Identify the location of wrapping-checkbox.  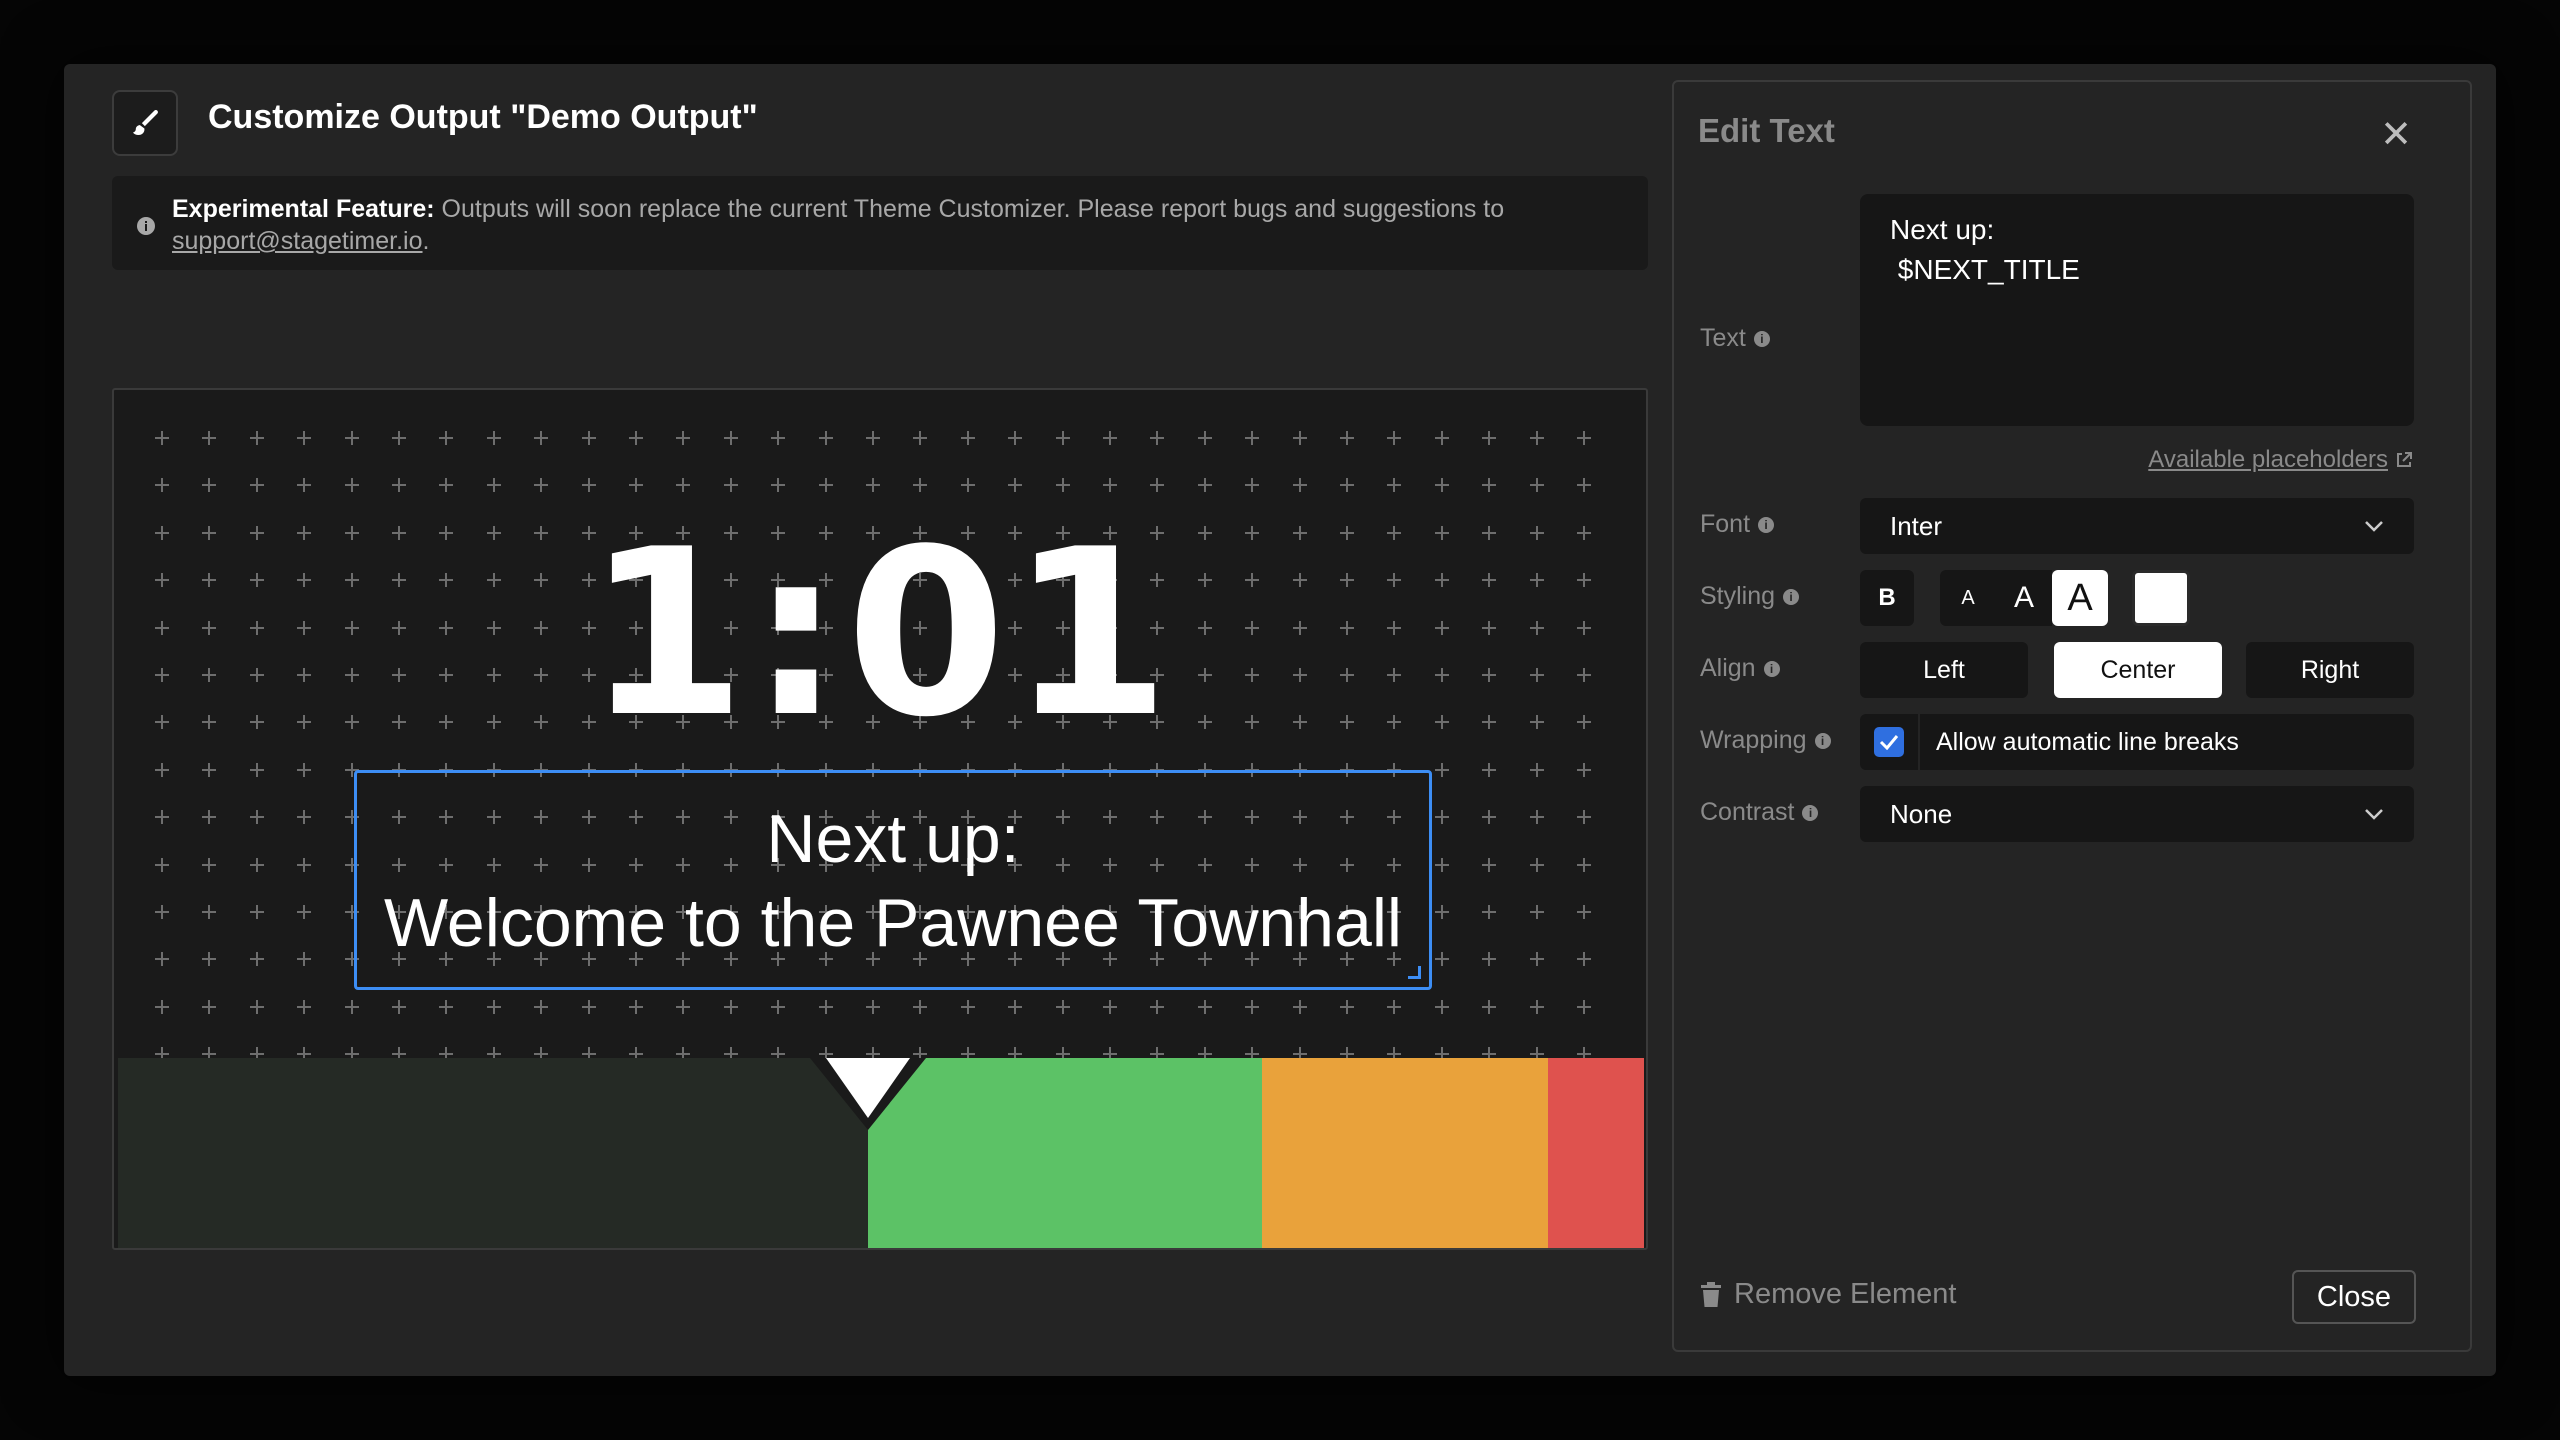
(1889, 742).